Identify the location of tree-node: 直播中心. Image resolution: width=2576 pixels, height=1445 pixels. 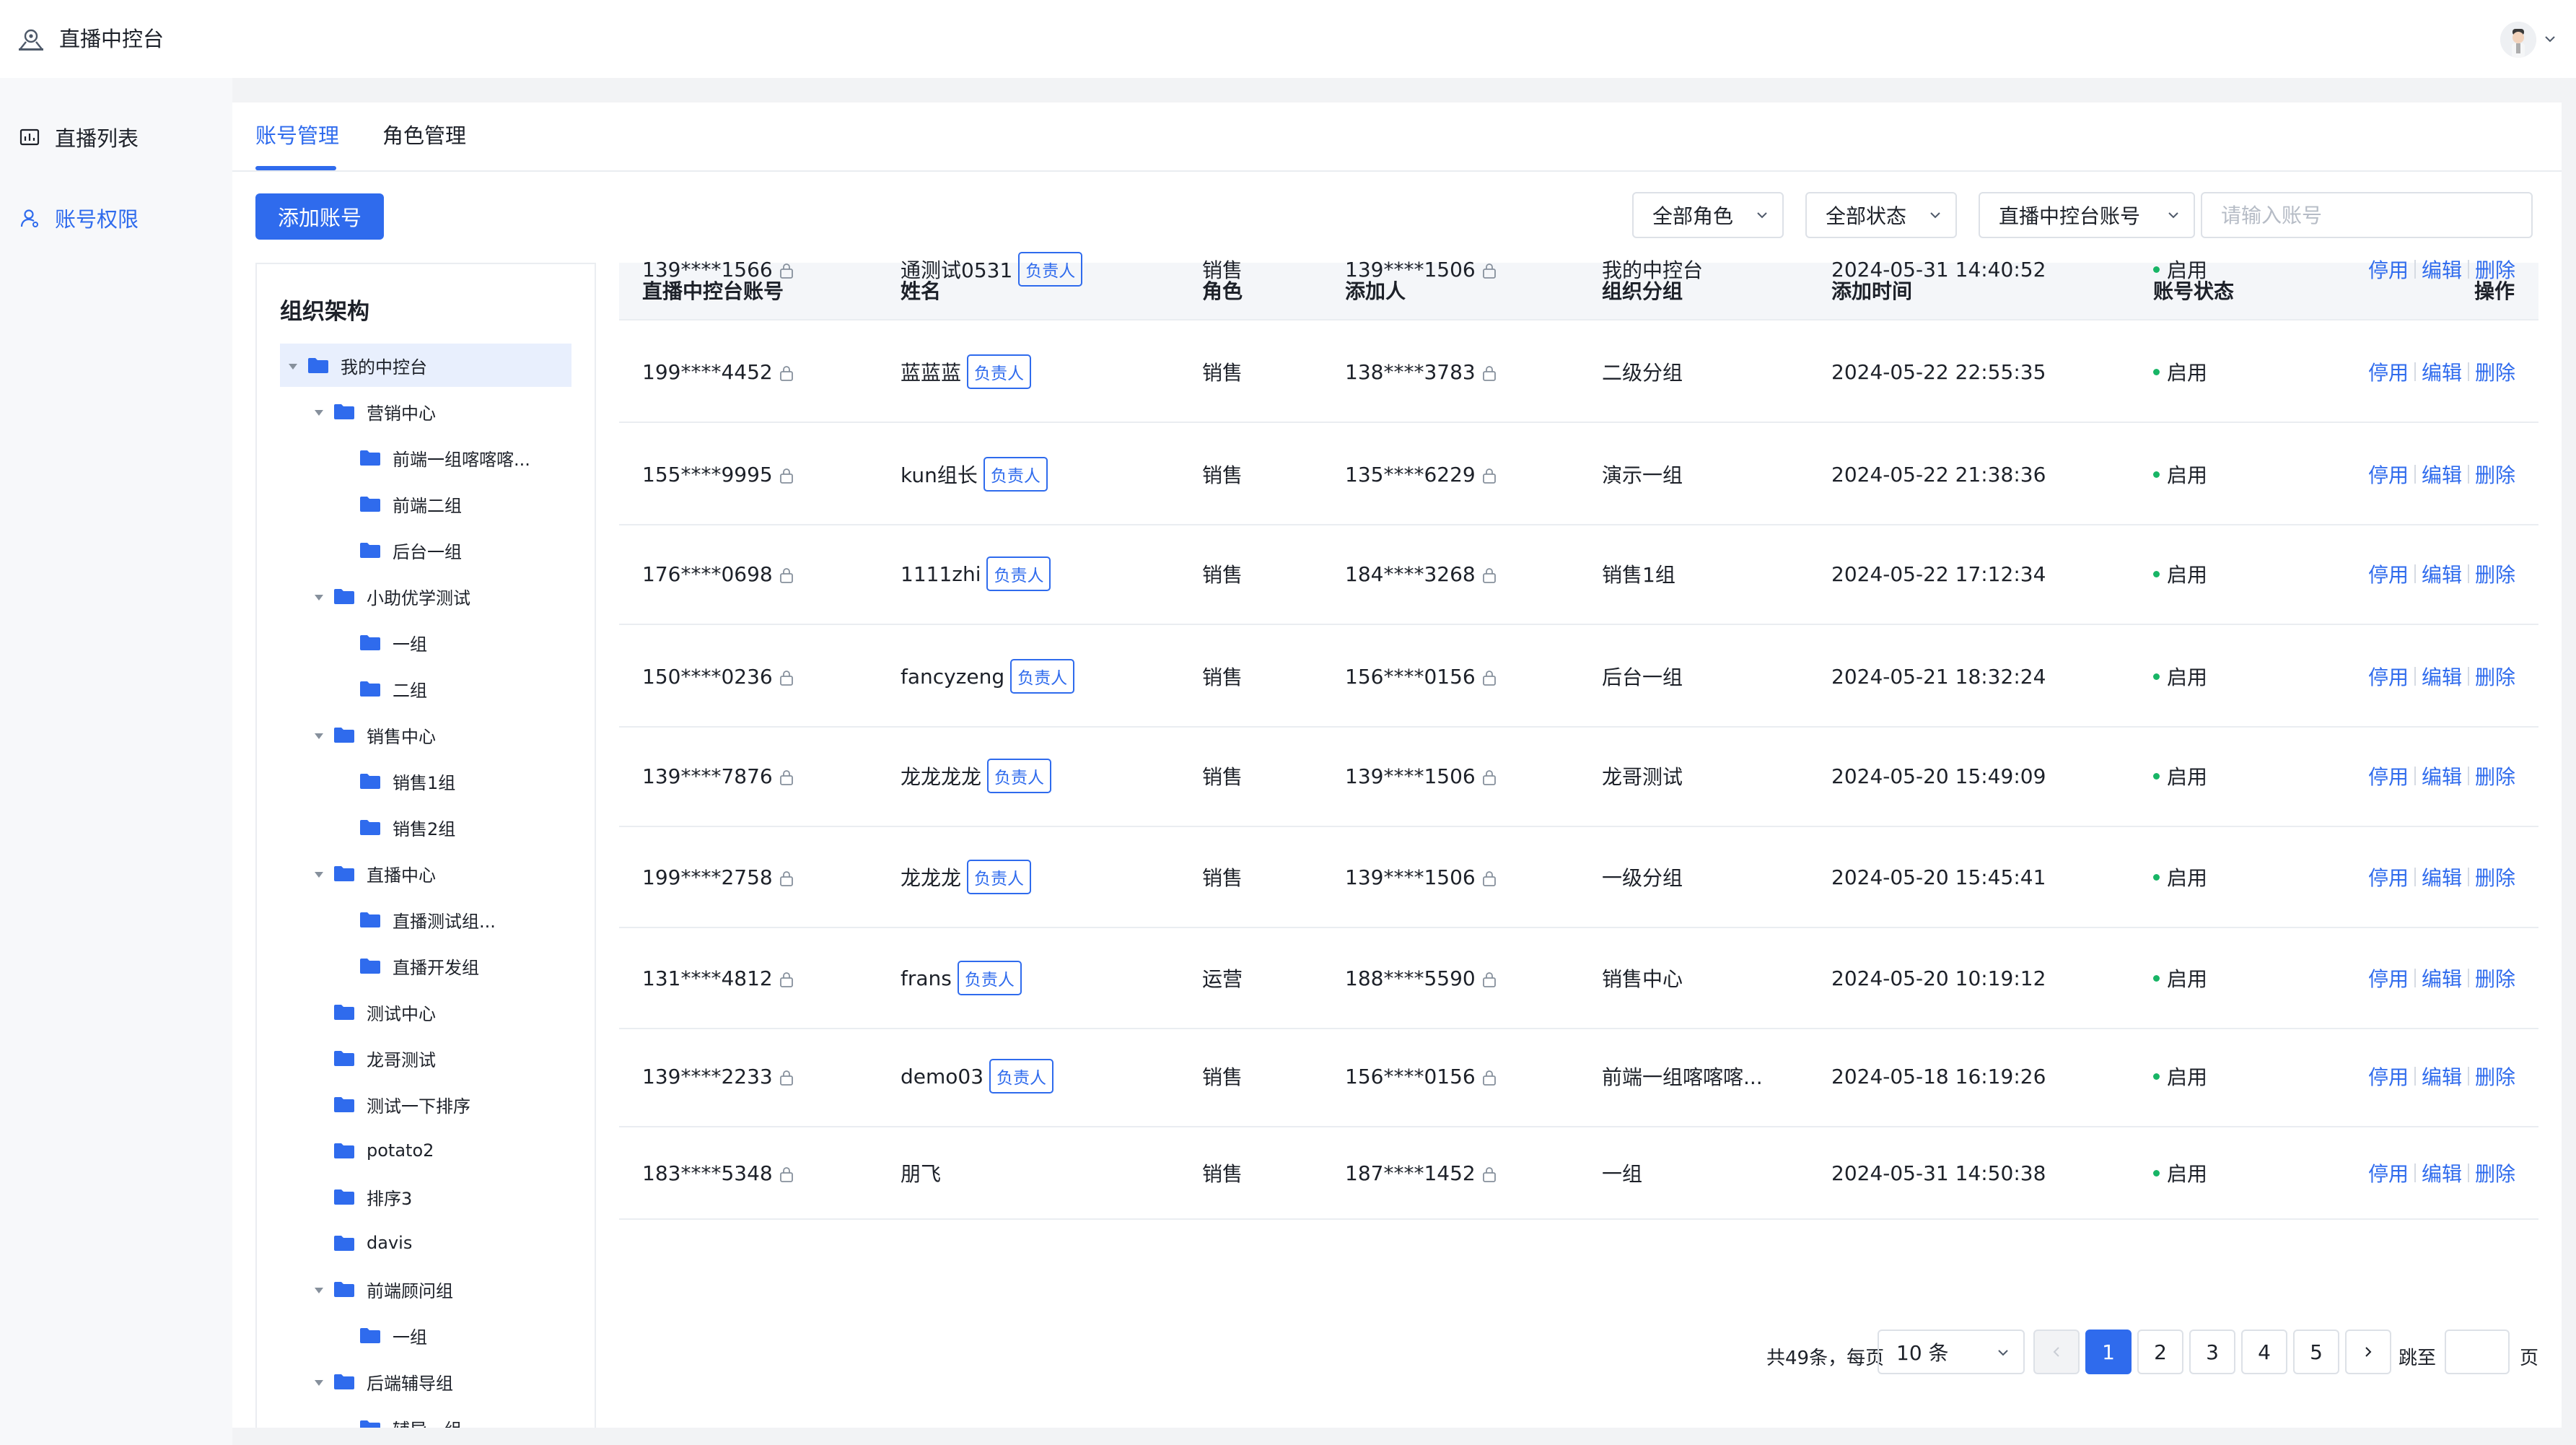
(425, 873).